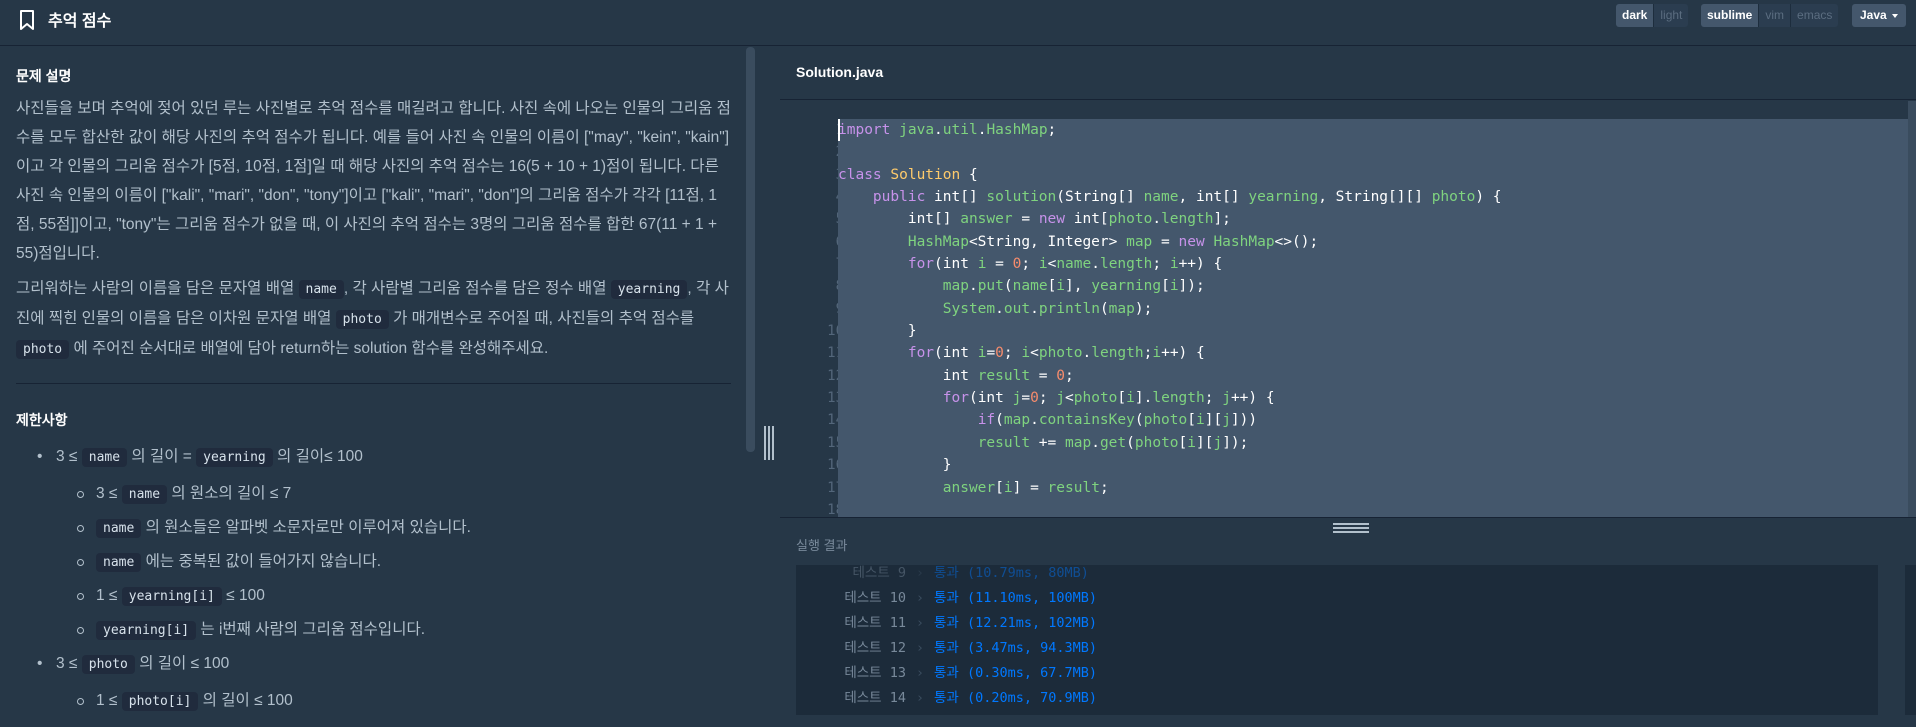 The height and width of the screenshot is (727, 1916). Describe the element at coordinates (373, 634) in the screenshot. I see `constraint-subitem: yearning[i] 는 i번째 사람의 그리움 점수입니다.` at that location.